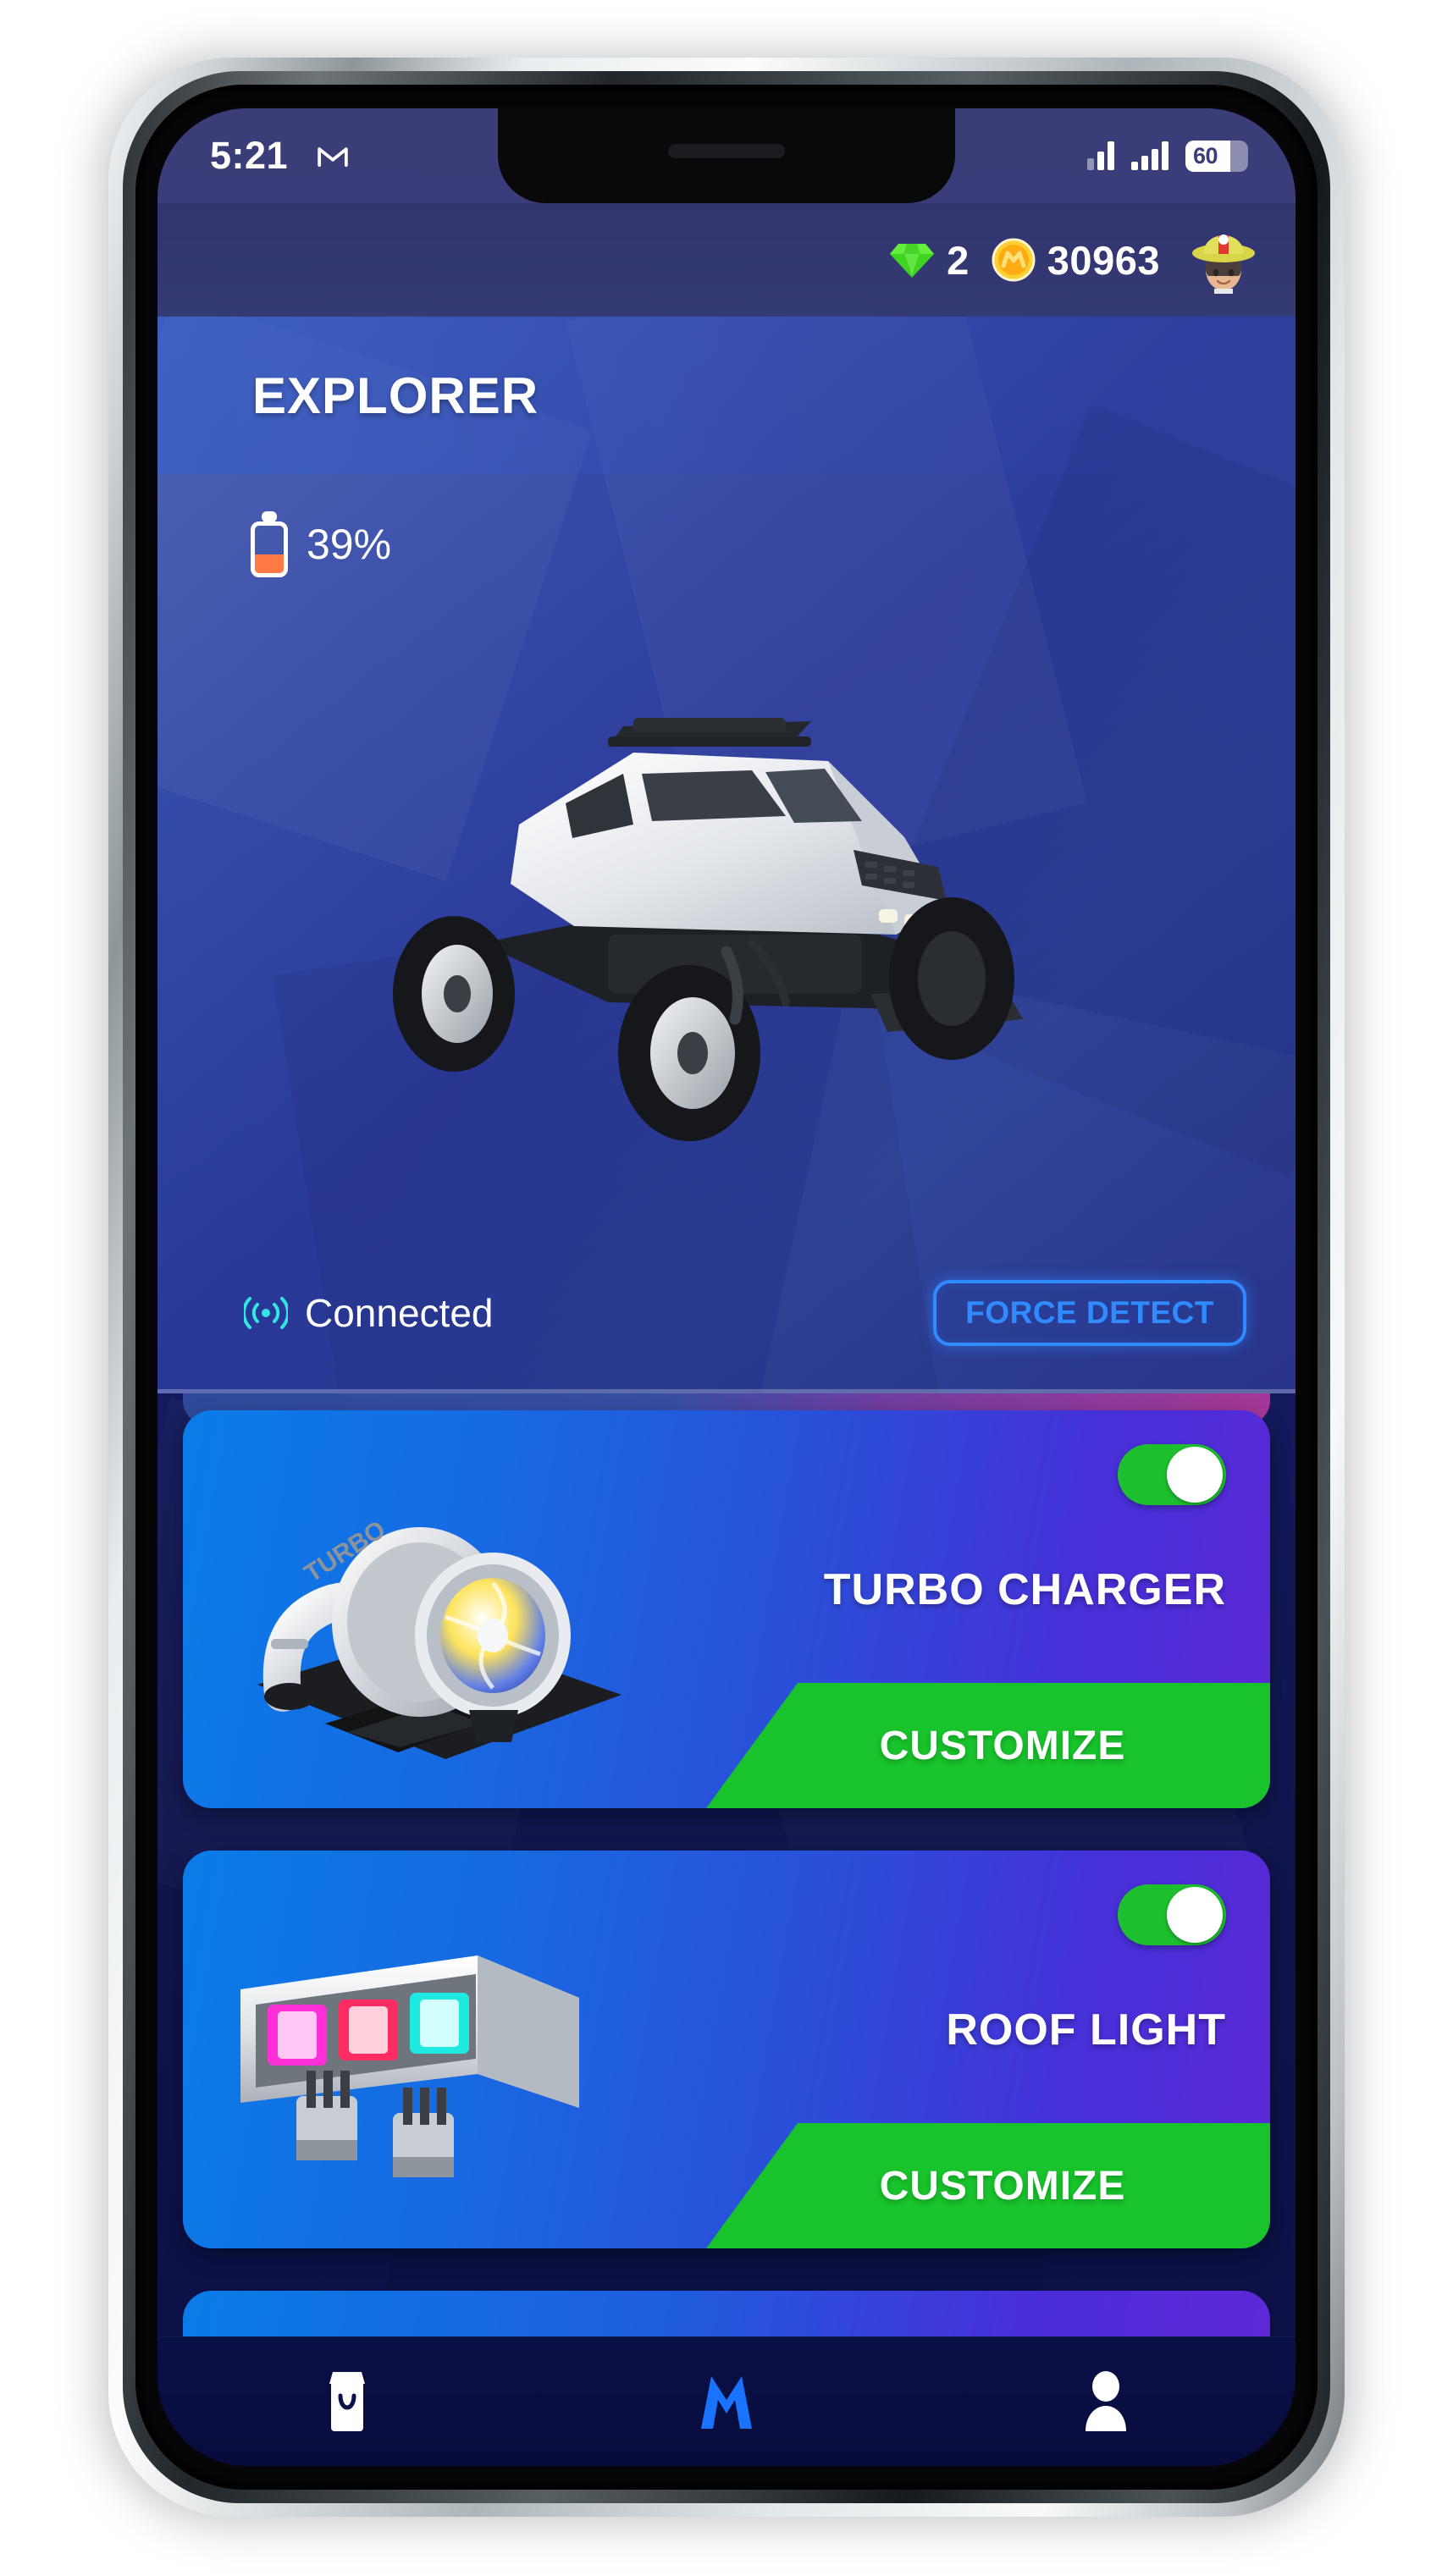 This screenshot has width=1453, height=2576. Describe the element at coordinates (1224, 260) in the screenshot. I see `firefighter-avatar` at that location.